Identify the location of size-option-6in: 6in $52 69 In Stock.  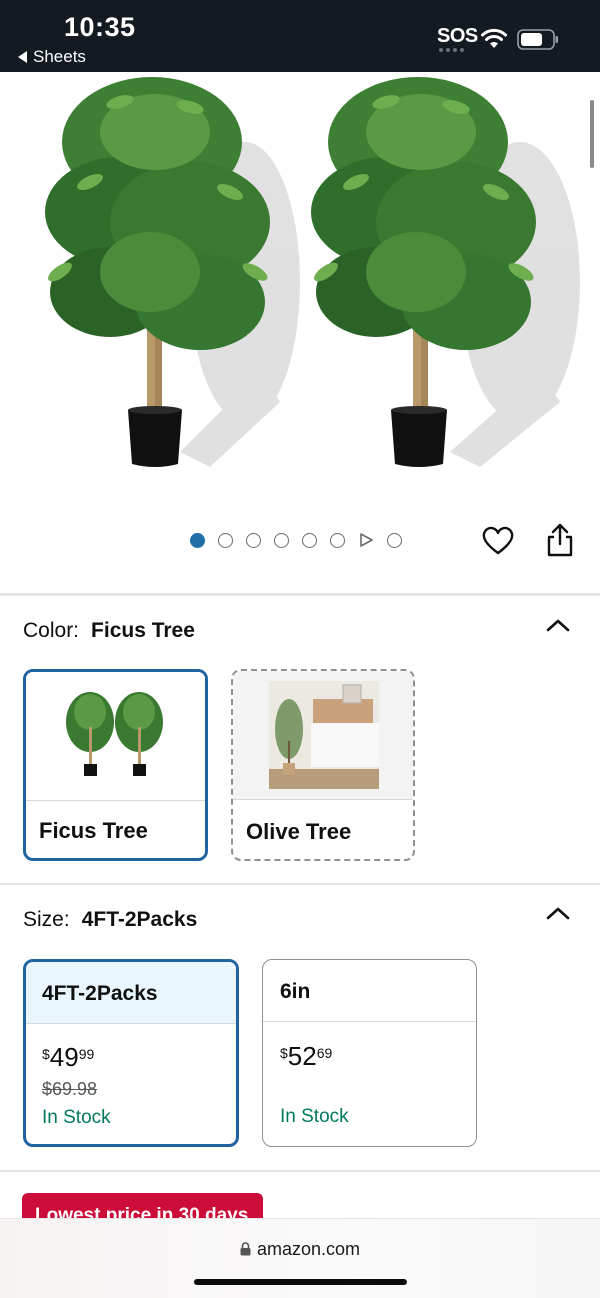
(369, 1053).